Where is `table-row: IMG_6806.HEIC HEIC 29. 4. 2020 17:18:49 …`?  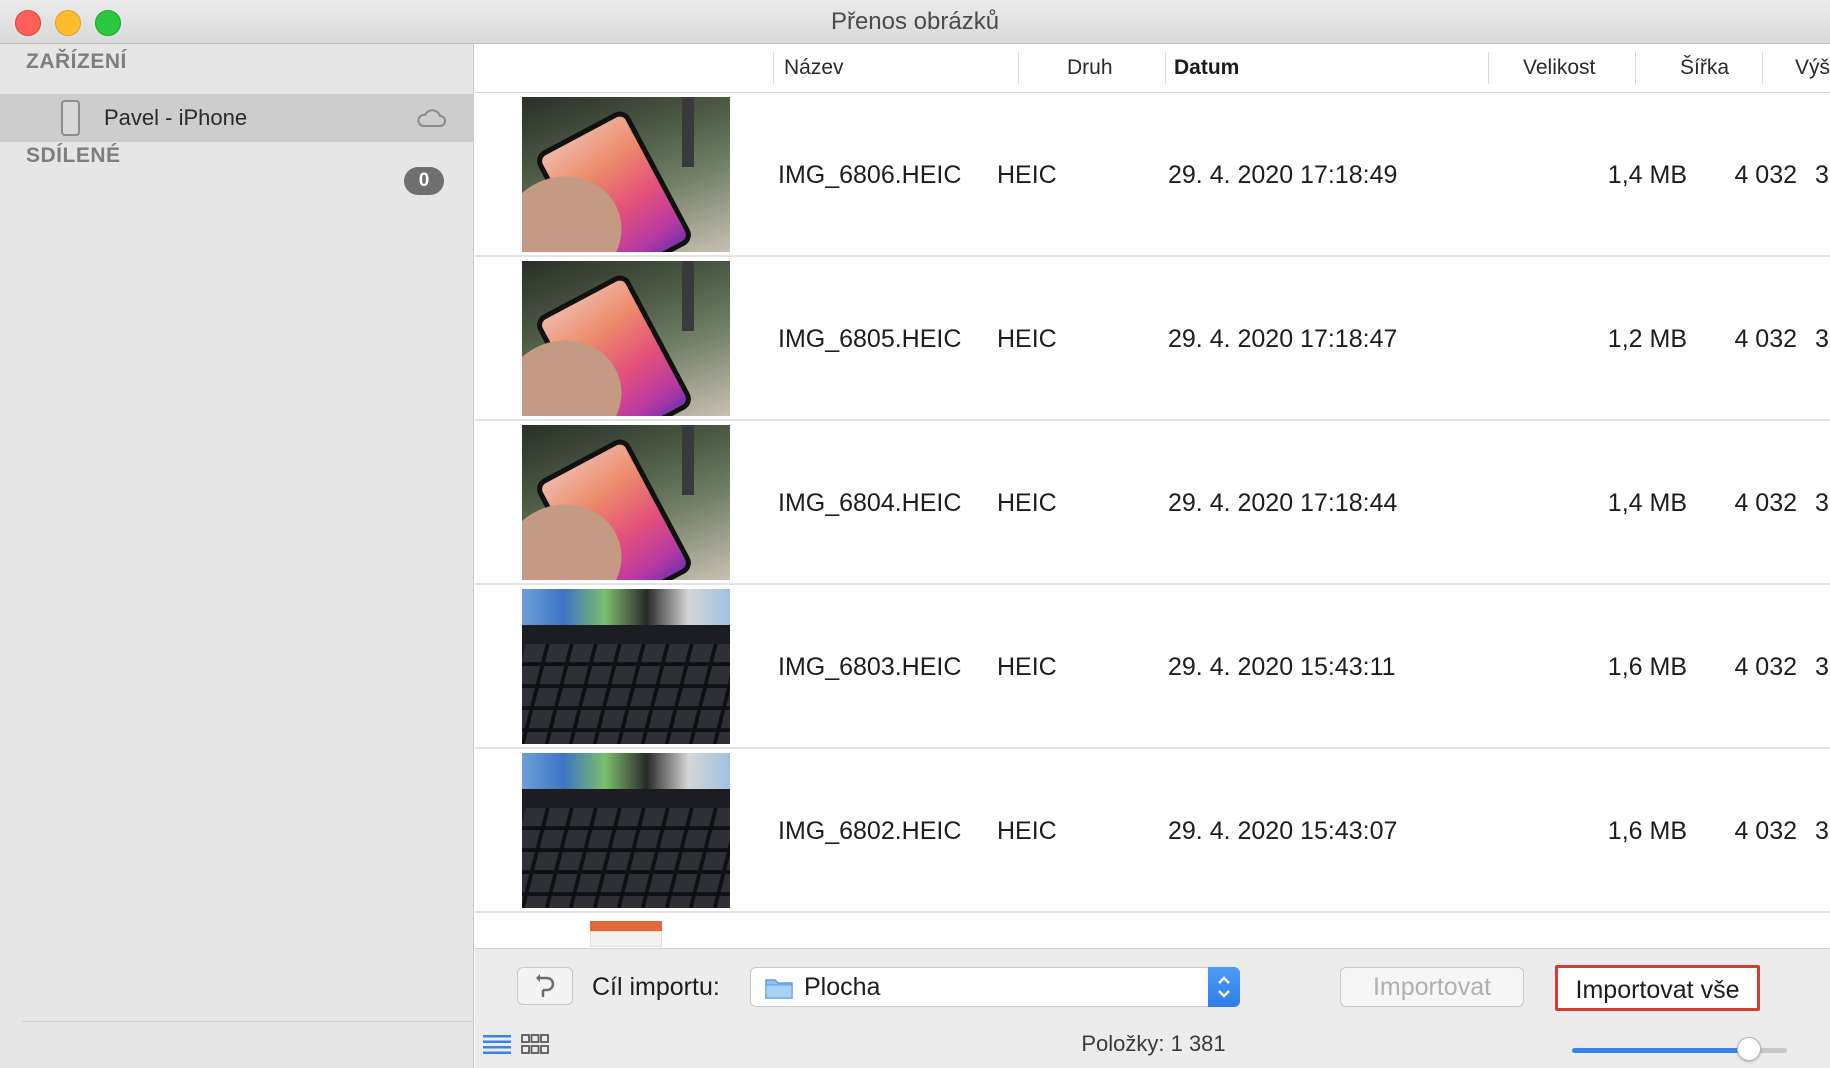
table-row: IMG_6806.HEIC HEIC 29. 4. 2020 17:18:49 … is located at coordinates (1152, 175).